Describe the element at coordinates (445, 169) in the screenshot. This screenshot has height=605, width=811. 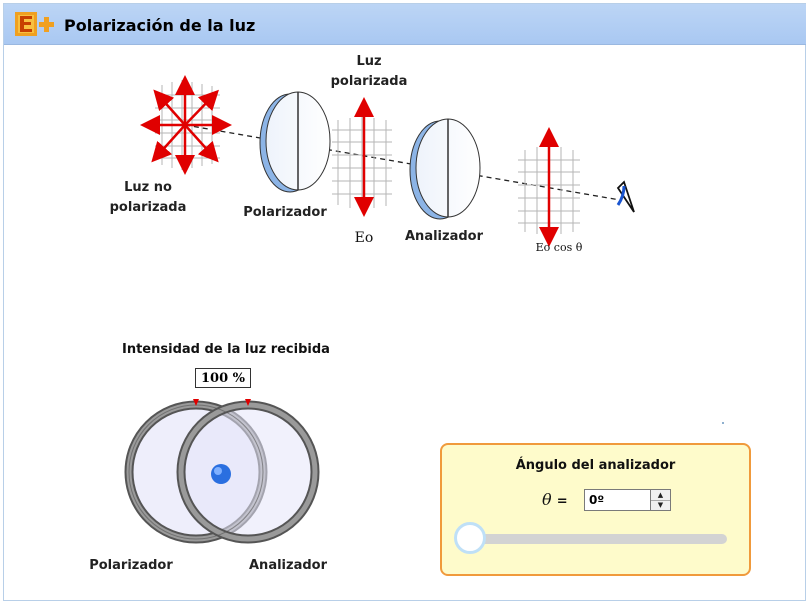
I see `analyzer-disk` at that location.